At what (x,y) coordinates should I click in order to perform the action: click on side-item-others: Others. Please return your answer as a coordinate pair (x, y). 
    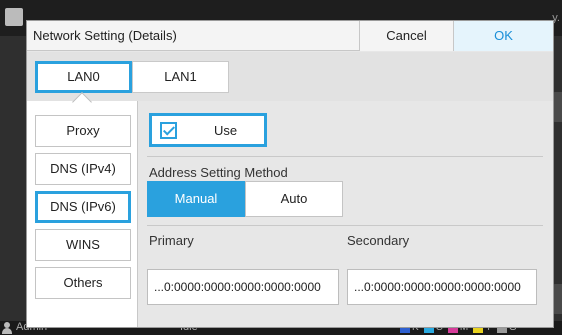
    Looking at the image, I should click on (83, 283).